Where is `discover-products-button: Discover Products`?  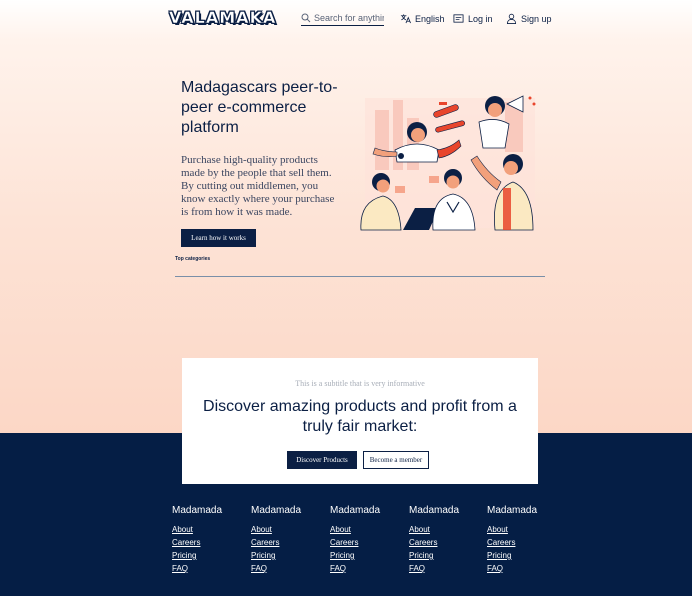
discover-products-button: Discover Products is located at coordinates (322, 460).